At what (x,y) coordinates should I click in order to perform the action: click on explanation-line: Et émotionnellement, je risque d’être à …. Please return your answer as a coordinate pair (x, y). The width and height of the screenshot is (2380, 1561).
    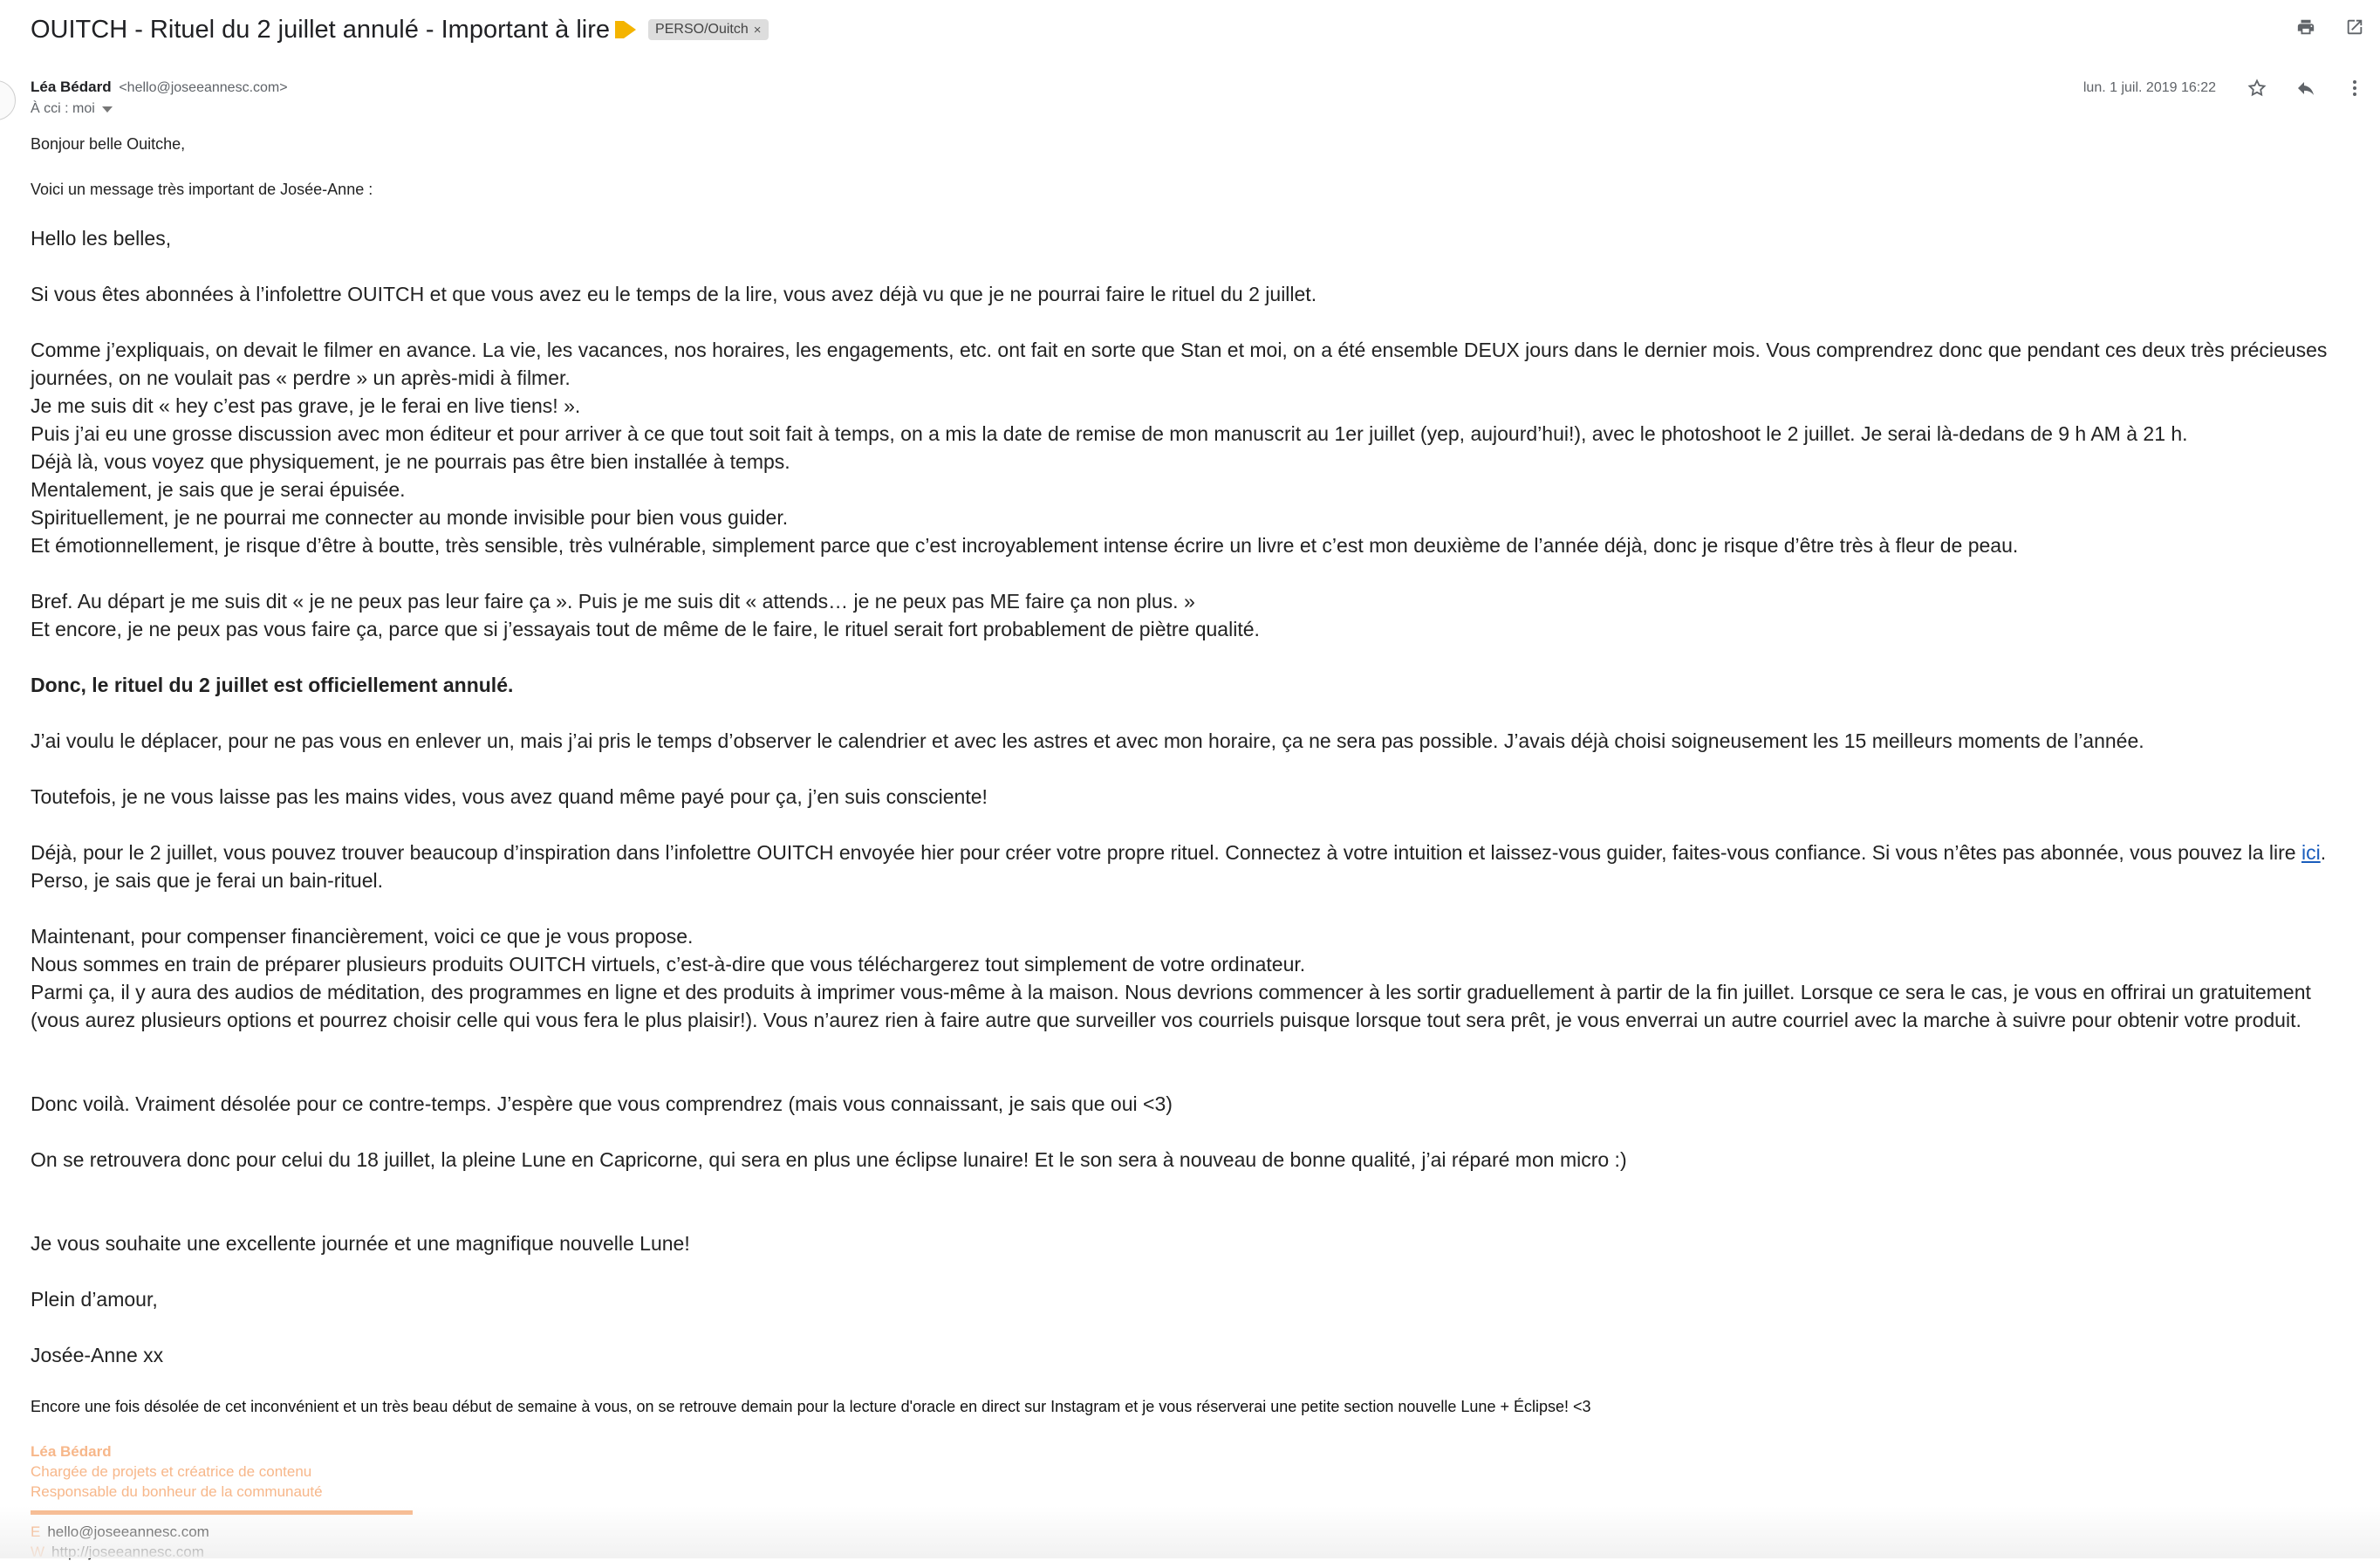
    Looking at the image, I should click on (1025, 545).